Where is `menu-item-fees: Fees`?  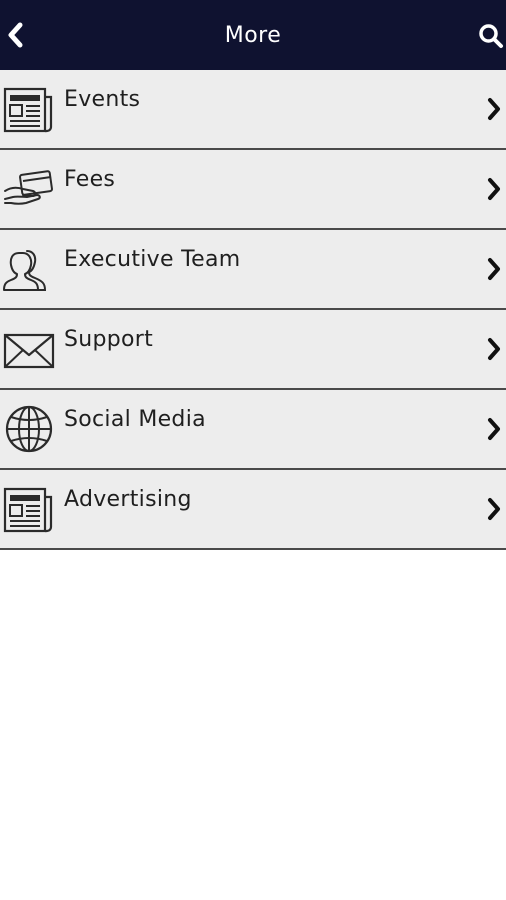
menu-item-fees: Fees is located at coordinates (253, 190).